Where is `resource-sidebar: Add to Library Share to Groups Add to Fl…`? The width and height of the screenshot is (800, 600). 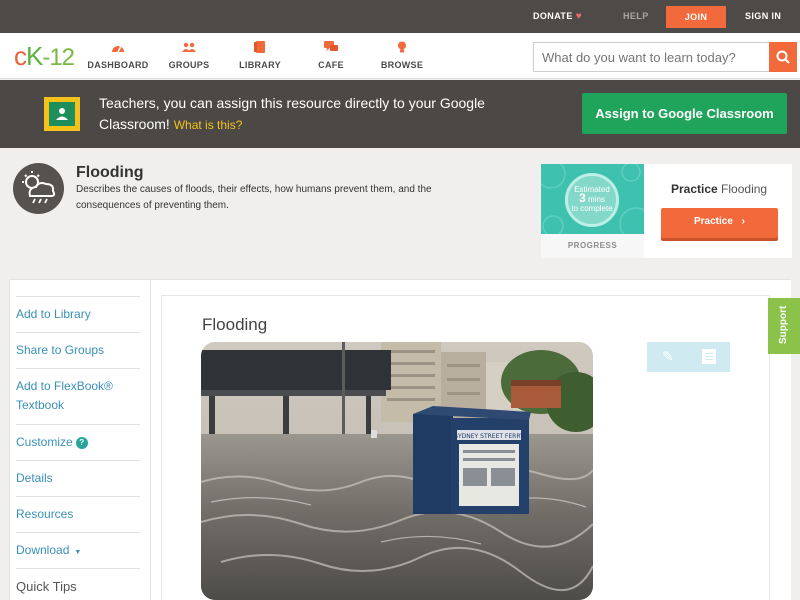 resource-sidebar: Add to Library Share to Groups Add to Fl… is located at coordinates (80, 439).